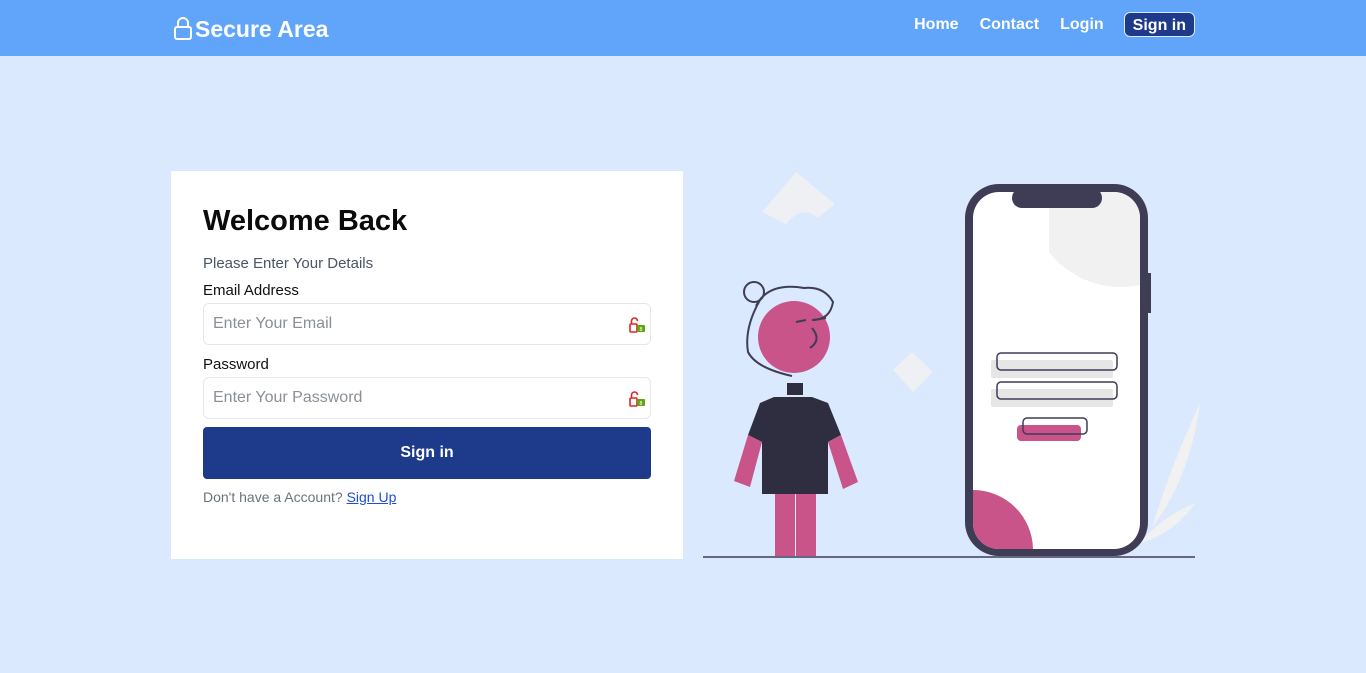 The height and width of the screenshot is (673, 1366). What do you see at coordinates (1159, 24) in the screenshot?
I see `nav-signin-button: Sign in` at bounding box center [1159, 24].